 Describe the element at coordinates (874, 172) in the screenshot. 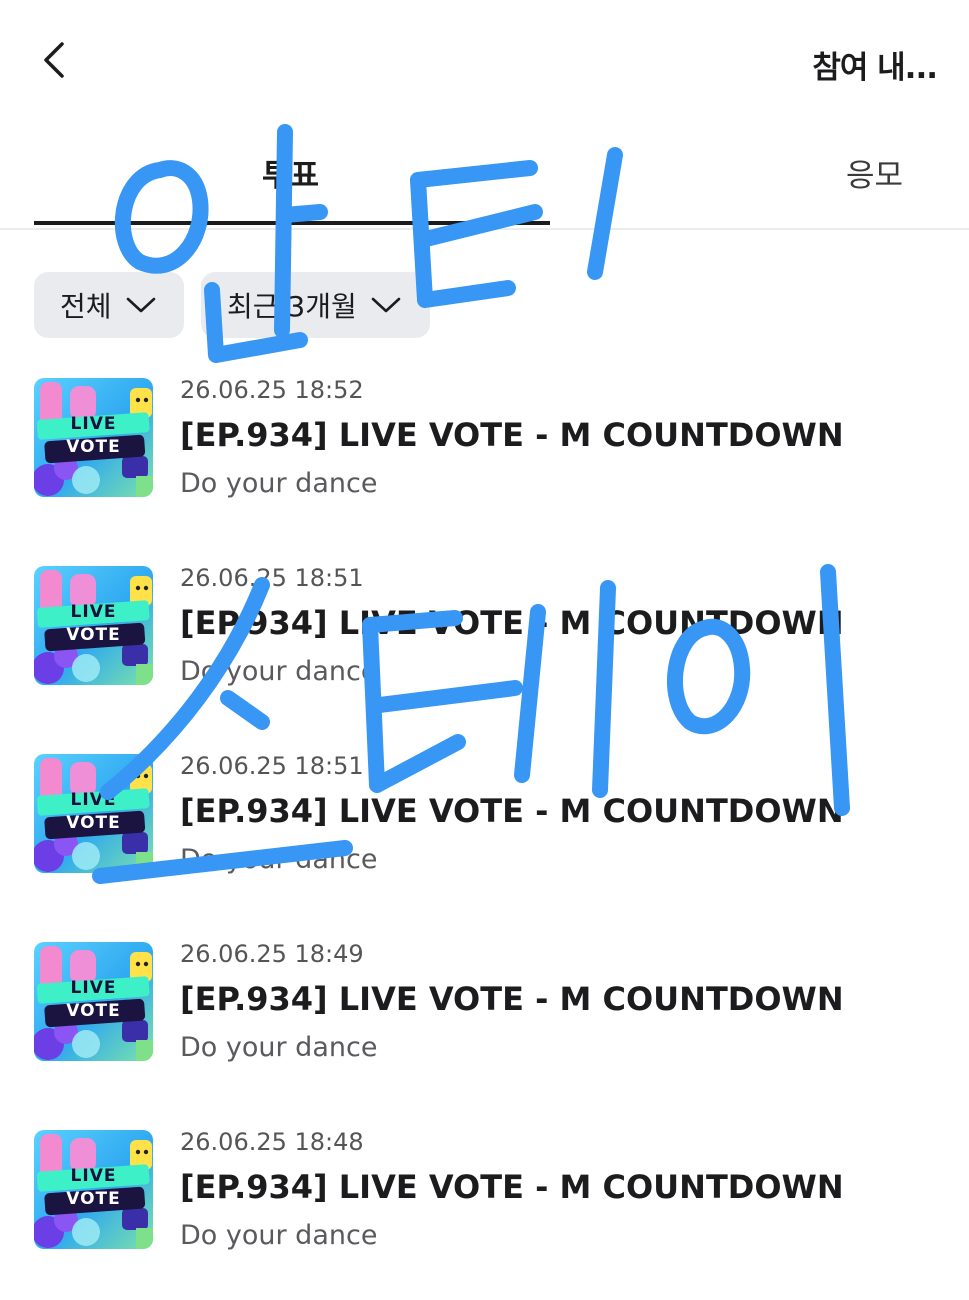

I see `tab-apply: 응모` at that location.